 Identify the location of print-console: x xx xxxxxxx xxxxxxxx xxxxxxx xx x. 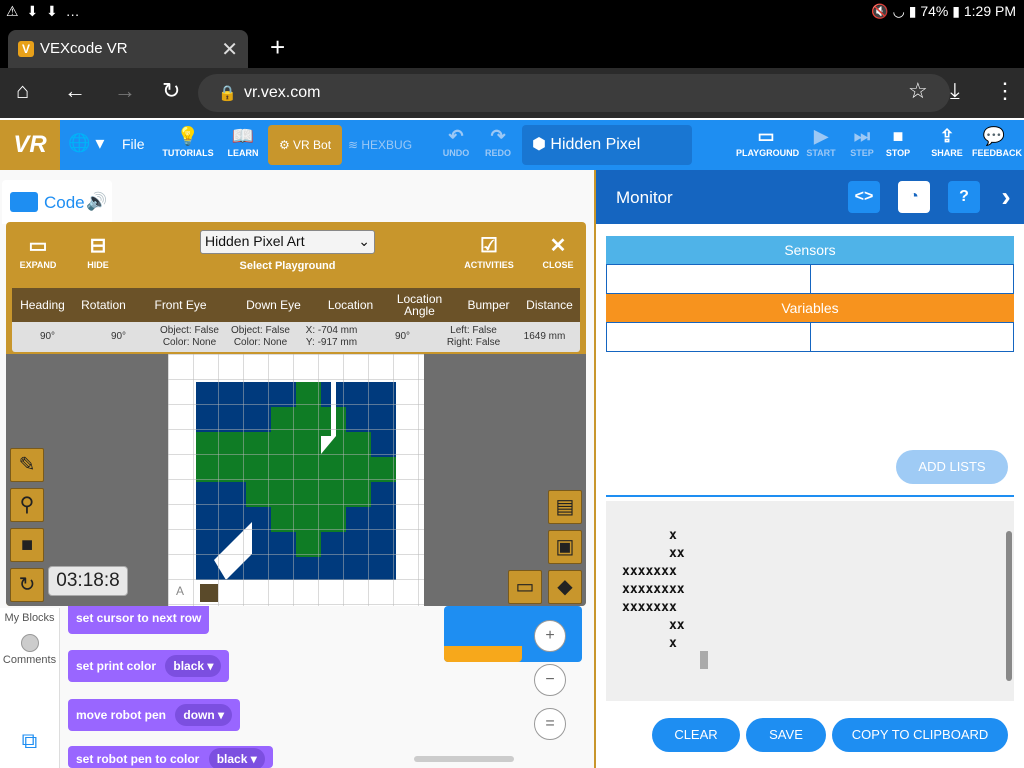
(810, 601).